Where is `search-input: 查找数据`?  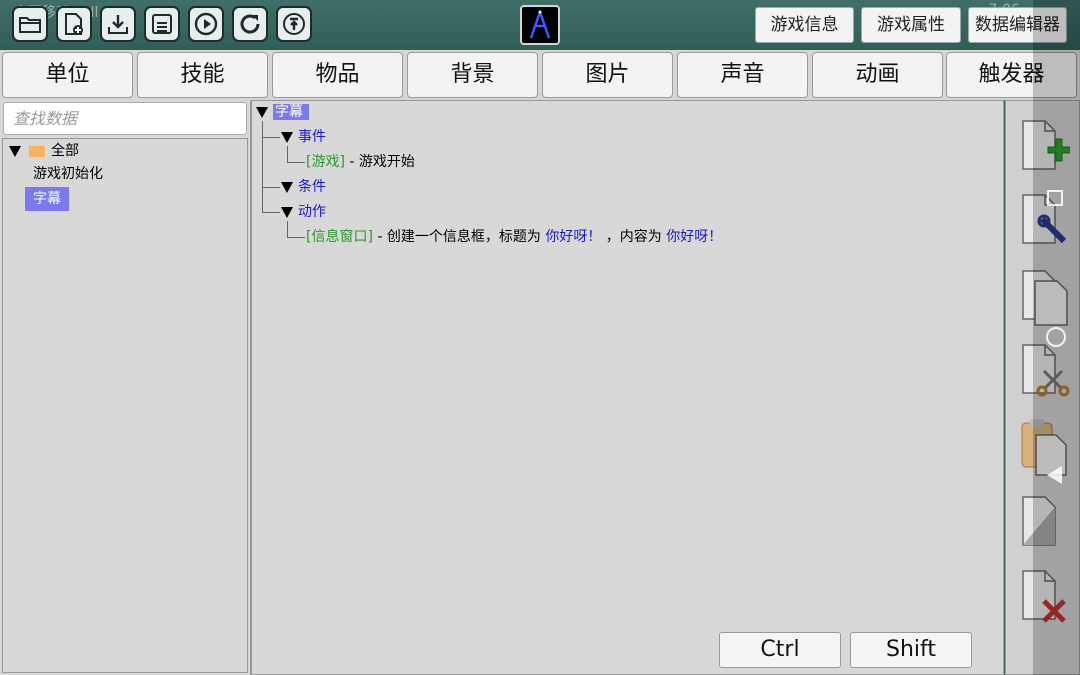 search-input: 查找数据 is located at coordinates (125, 118).